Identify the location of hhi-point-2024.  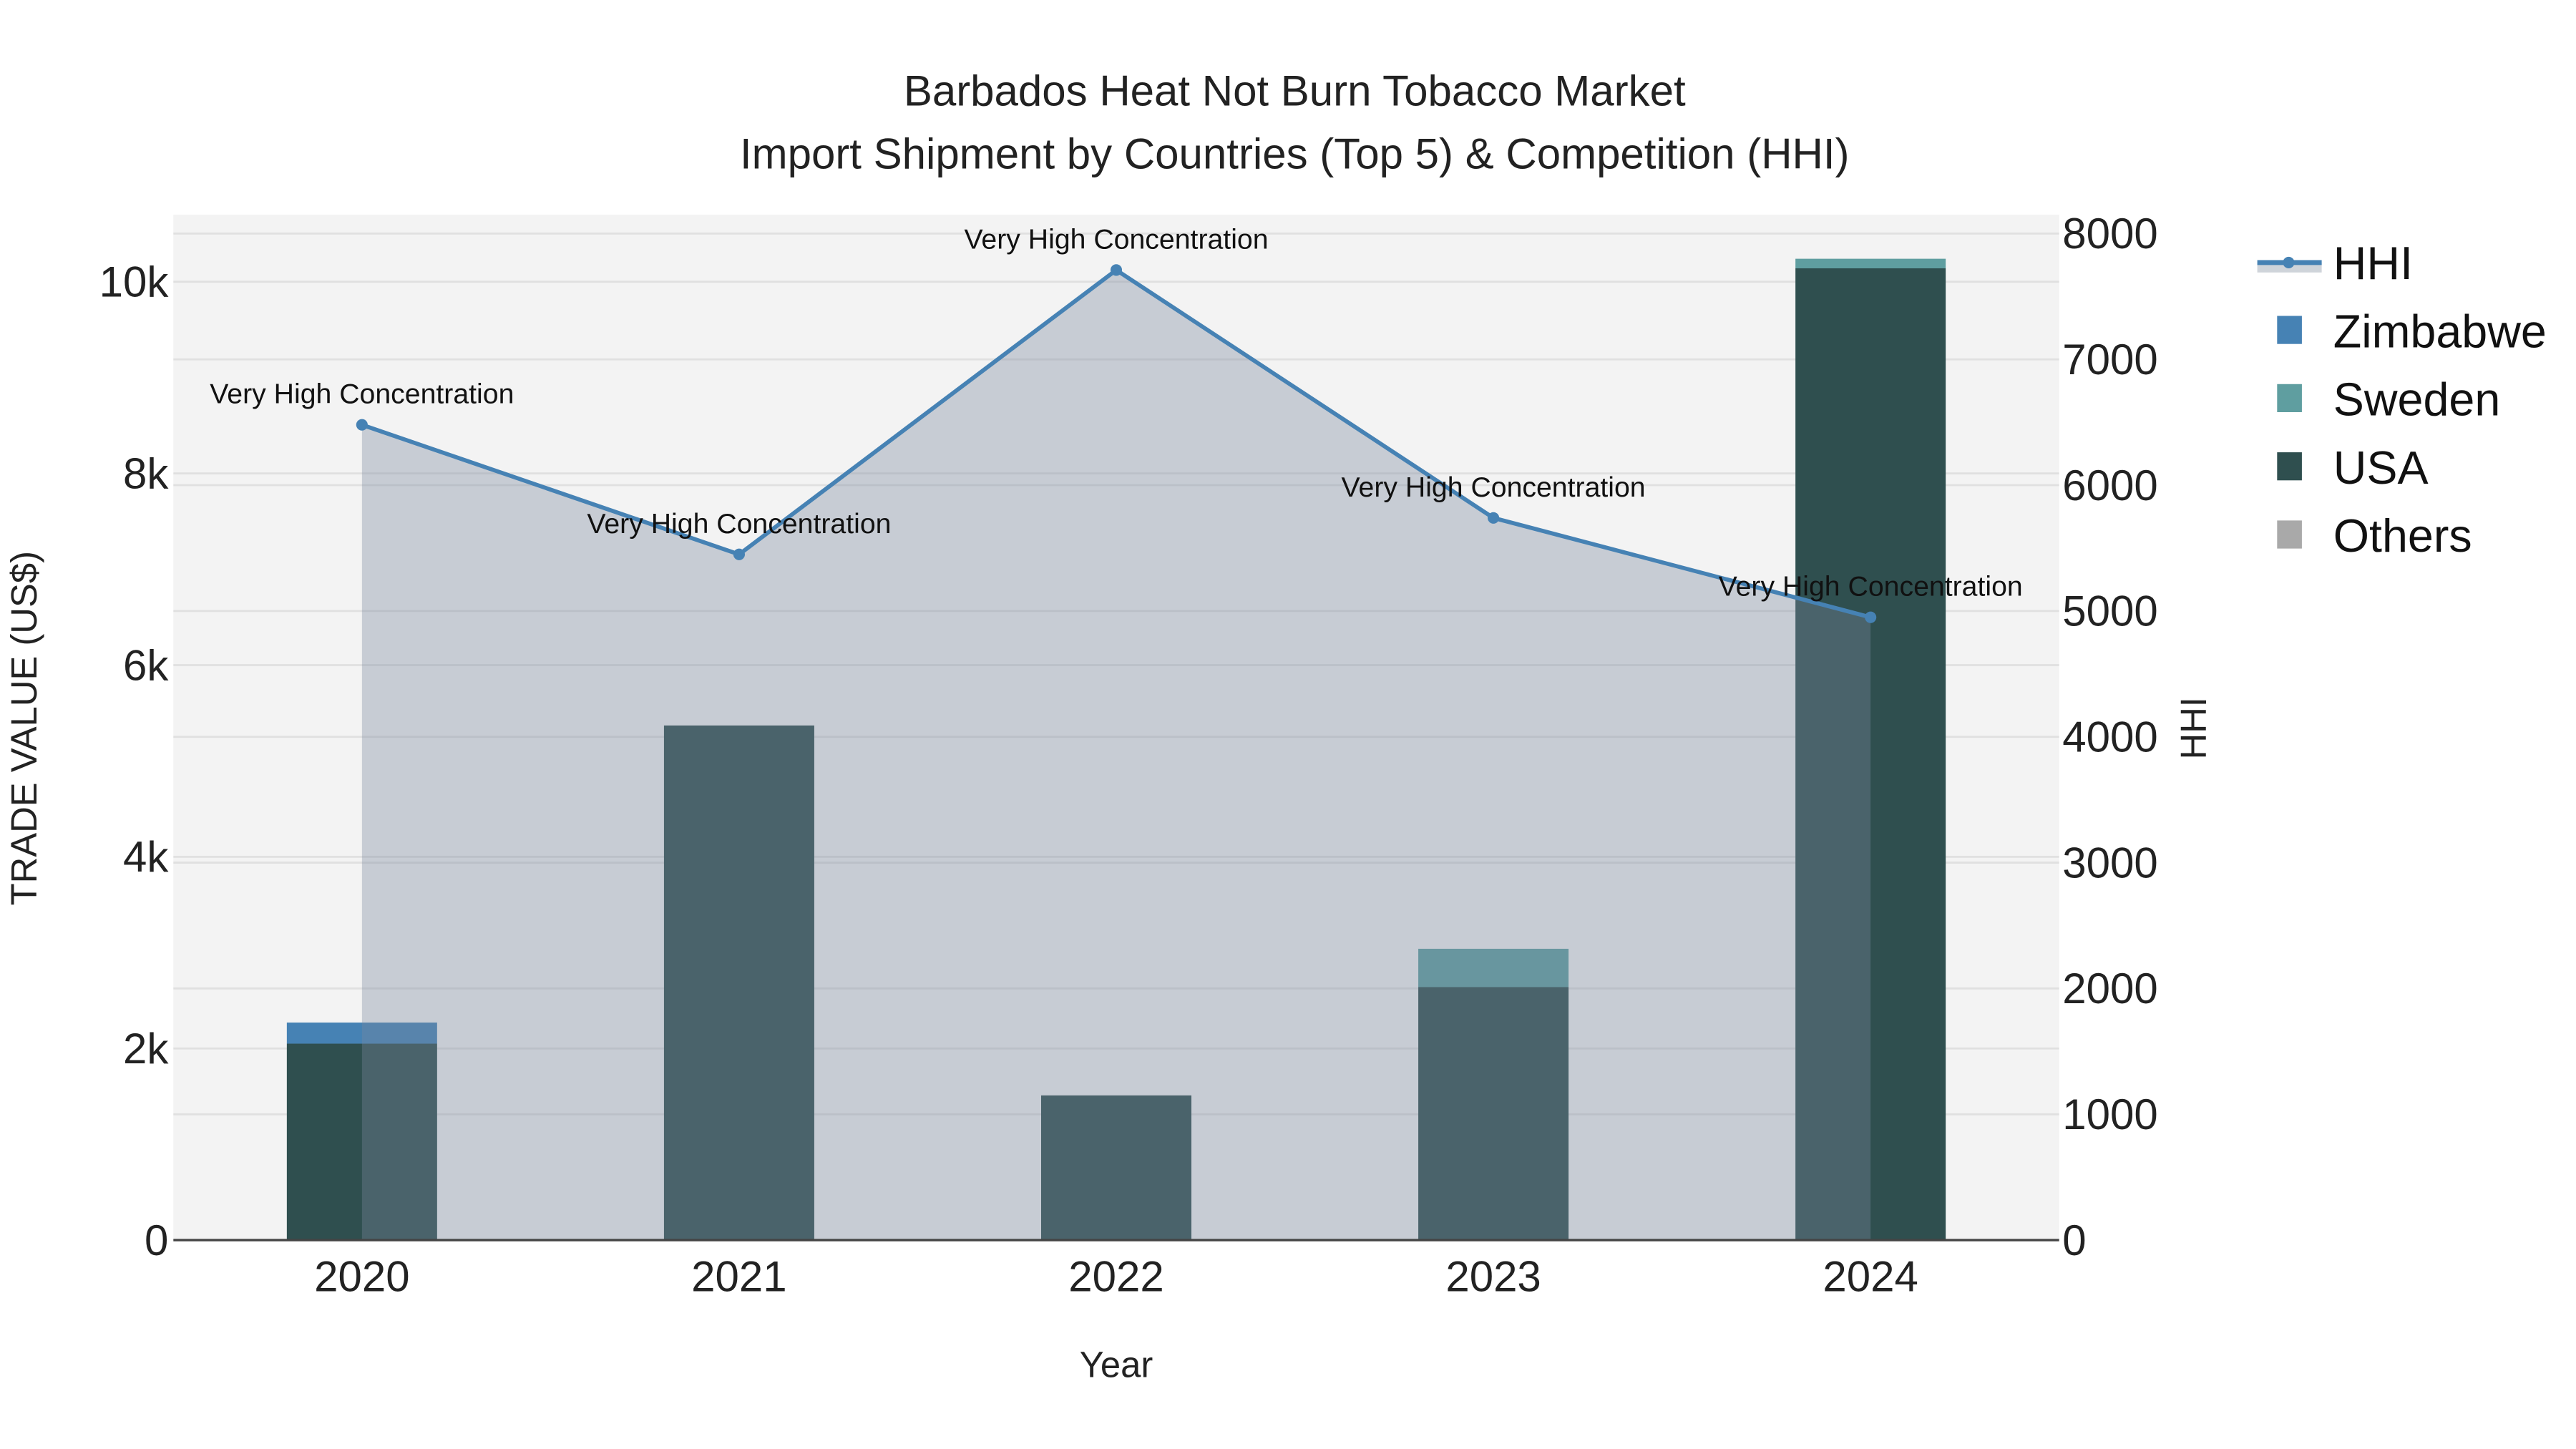
(1871, 617).